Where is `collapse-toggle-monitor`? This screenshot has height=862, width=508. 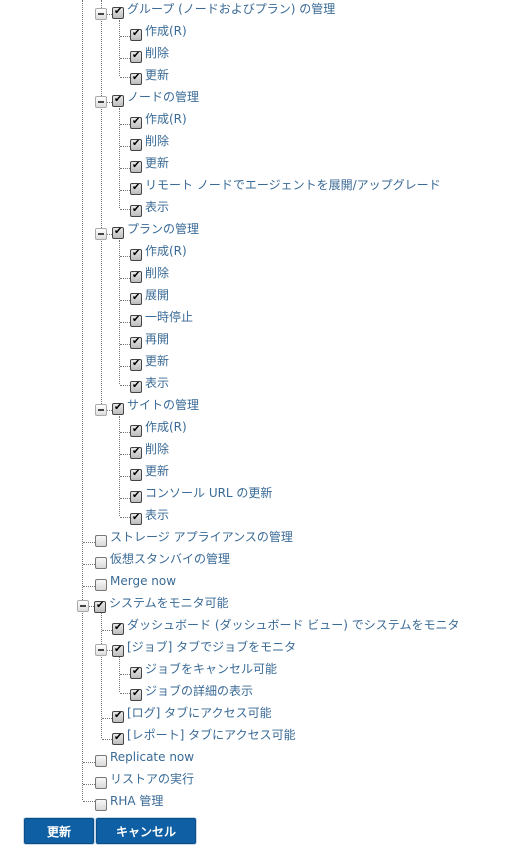 collapse-toggle-monitor is located at coordinates (83, 606).